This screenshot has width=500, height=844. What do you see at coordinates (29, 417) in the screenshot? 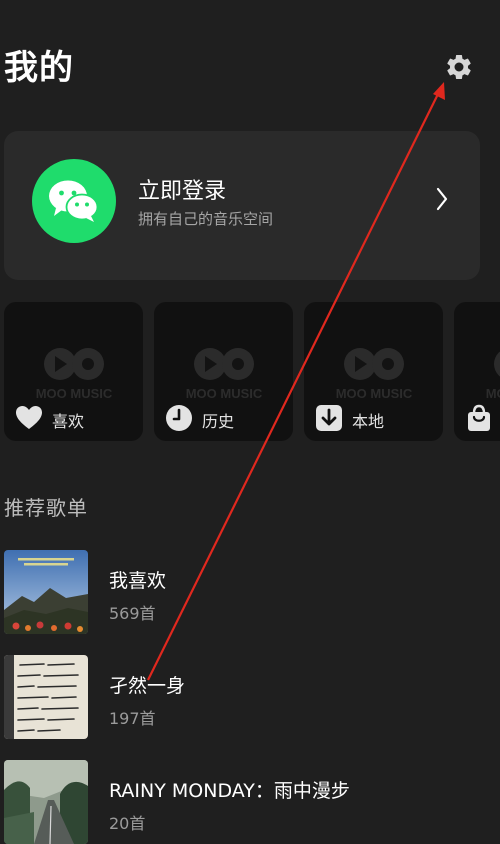
I see `heart-icon` at bounding box center [29, 417].